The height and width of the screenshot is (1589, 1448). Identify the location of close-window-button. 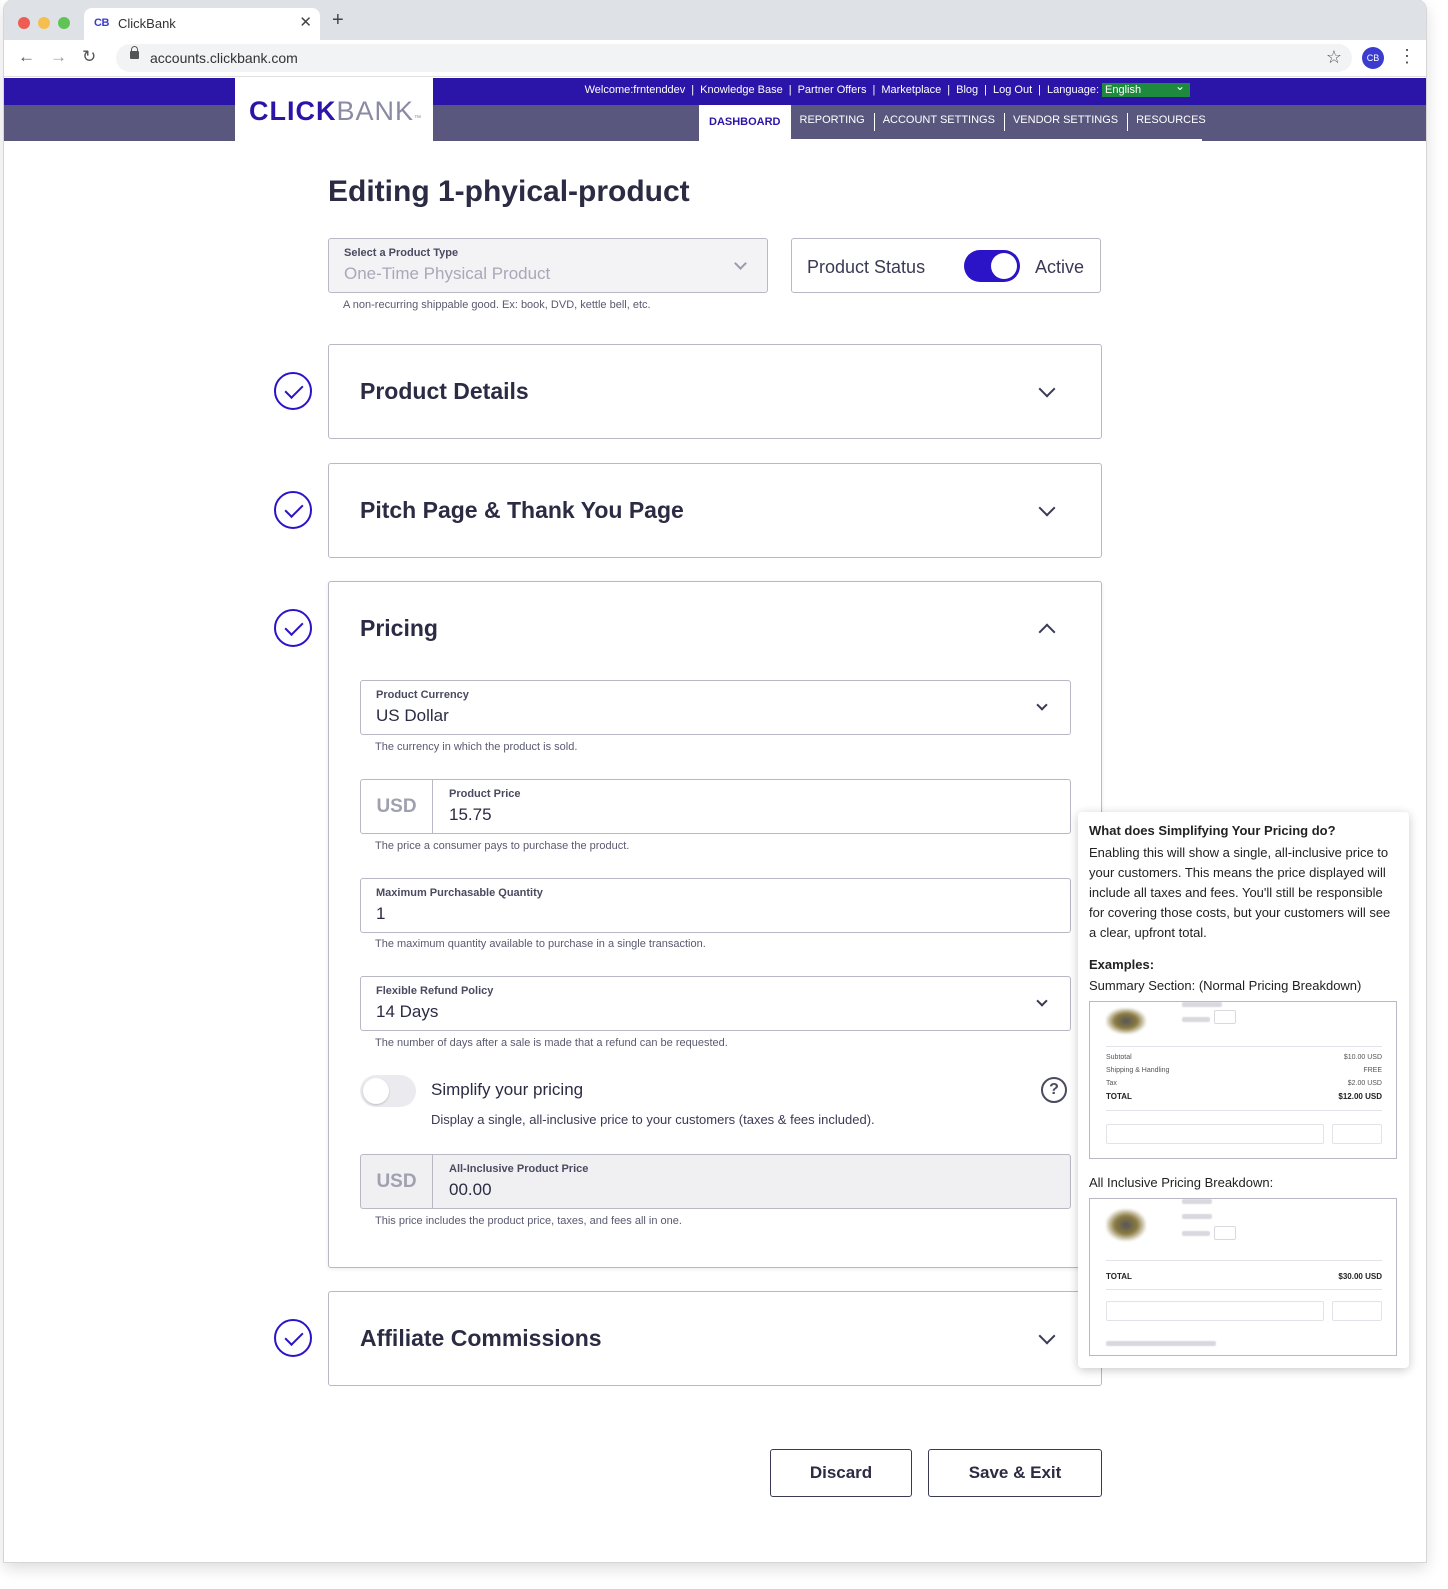
(24, 23).